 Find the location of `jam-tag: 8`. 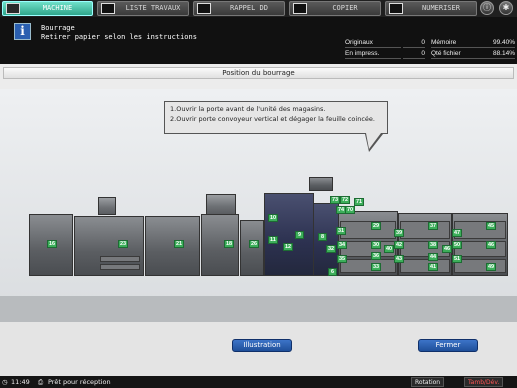

jam-tag: 8 is located at coordinates (322, 237).